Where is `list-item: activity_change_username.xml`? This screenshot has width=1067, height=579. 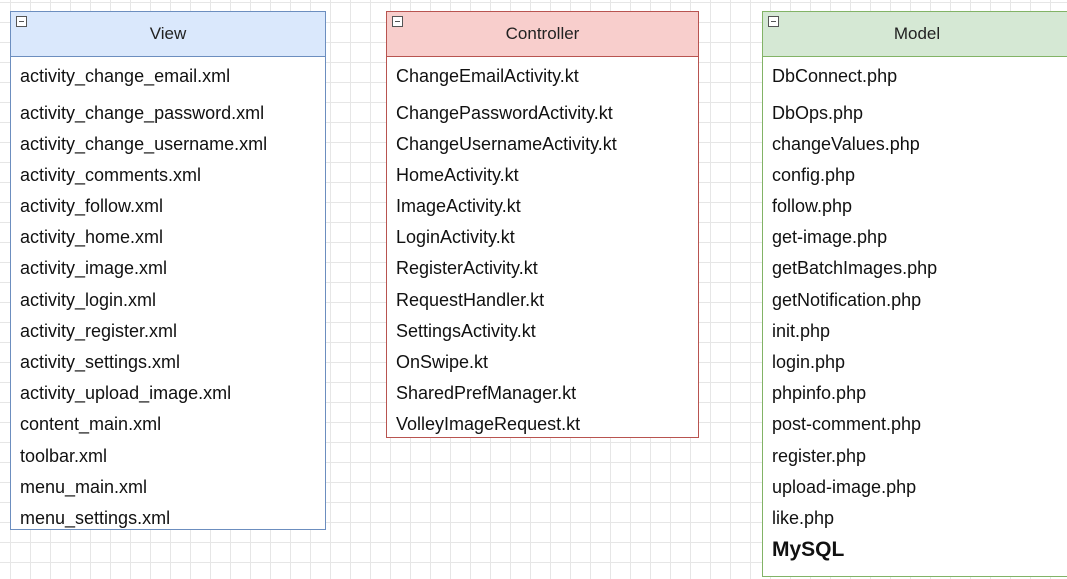 list-item: activity_change_username.xml is located at coordinates (144, 143).